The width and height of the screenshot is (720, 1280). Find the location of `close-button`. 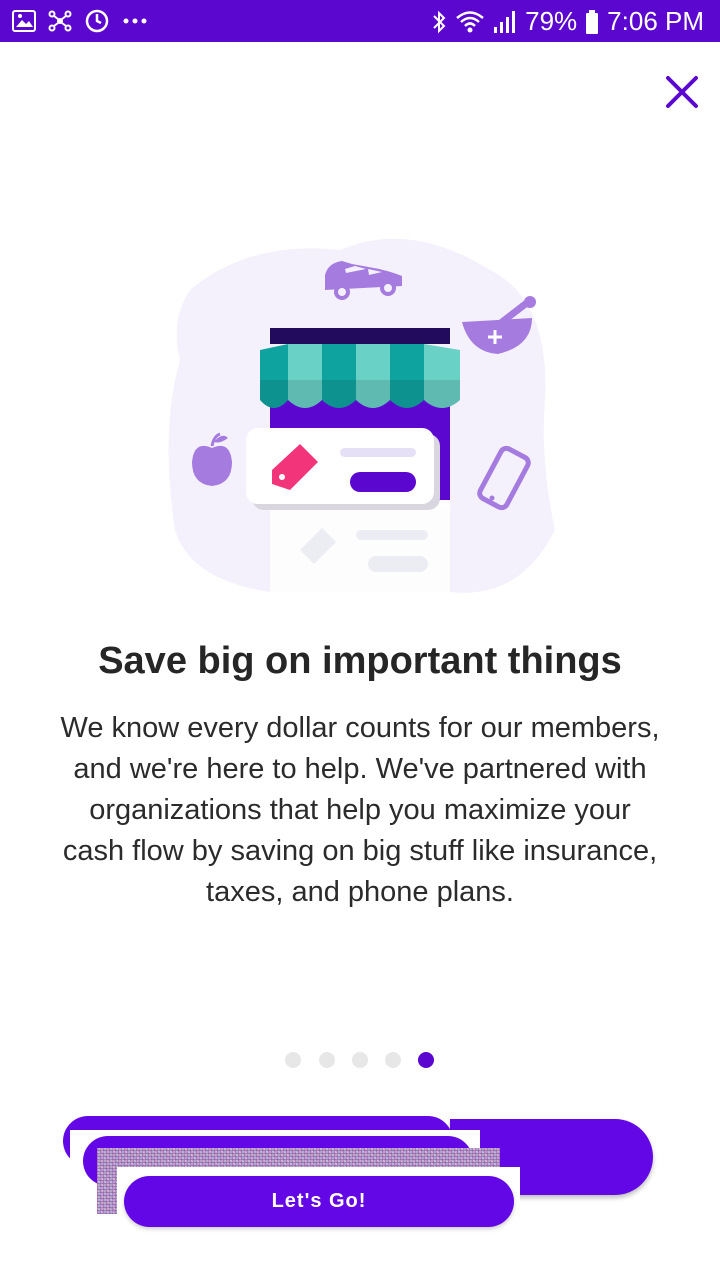

close-button is located at coordinates (682, 92).